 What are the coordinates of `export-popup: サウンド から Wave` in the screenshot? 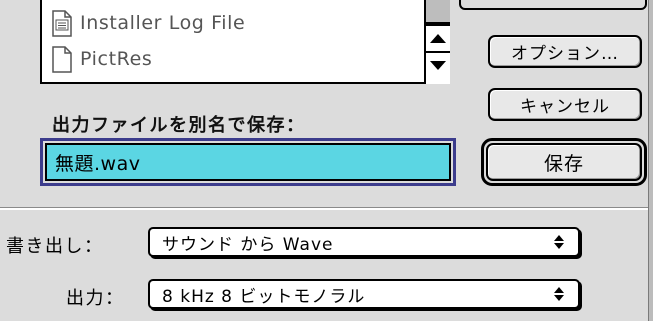 It's located at (364, 242).